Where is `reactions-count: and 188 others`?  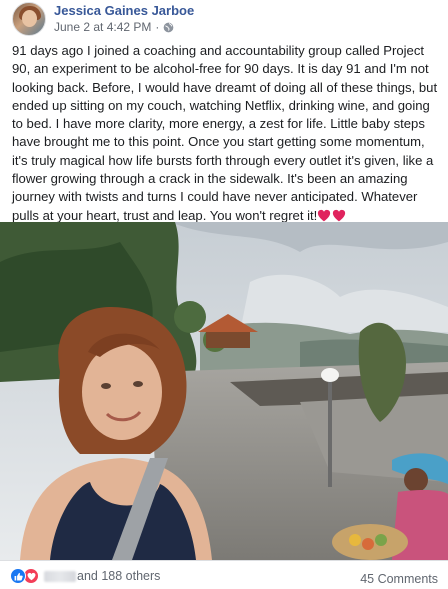
reactions-count: and 188 others is located at coordinates (118, 576).